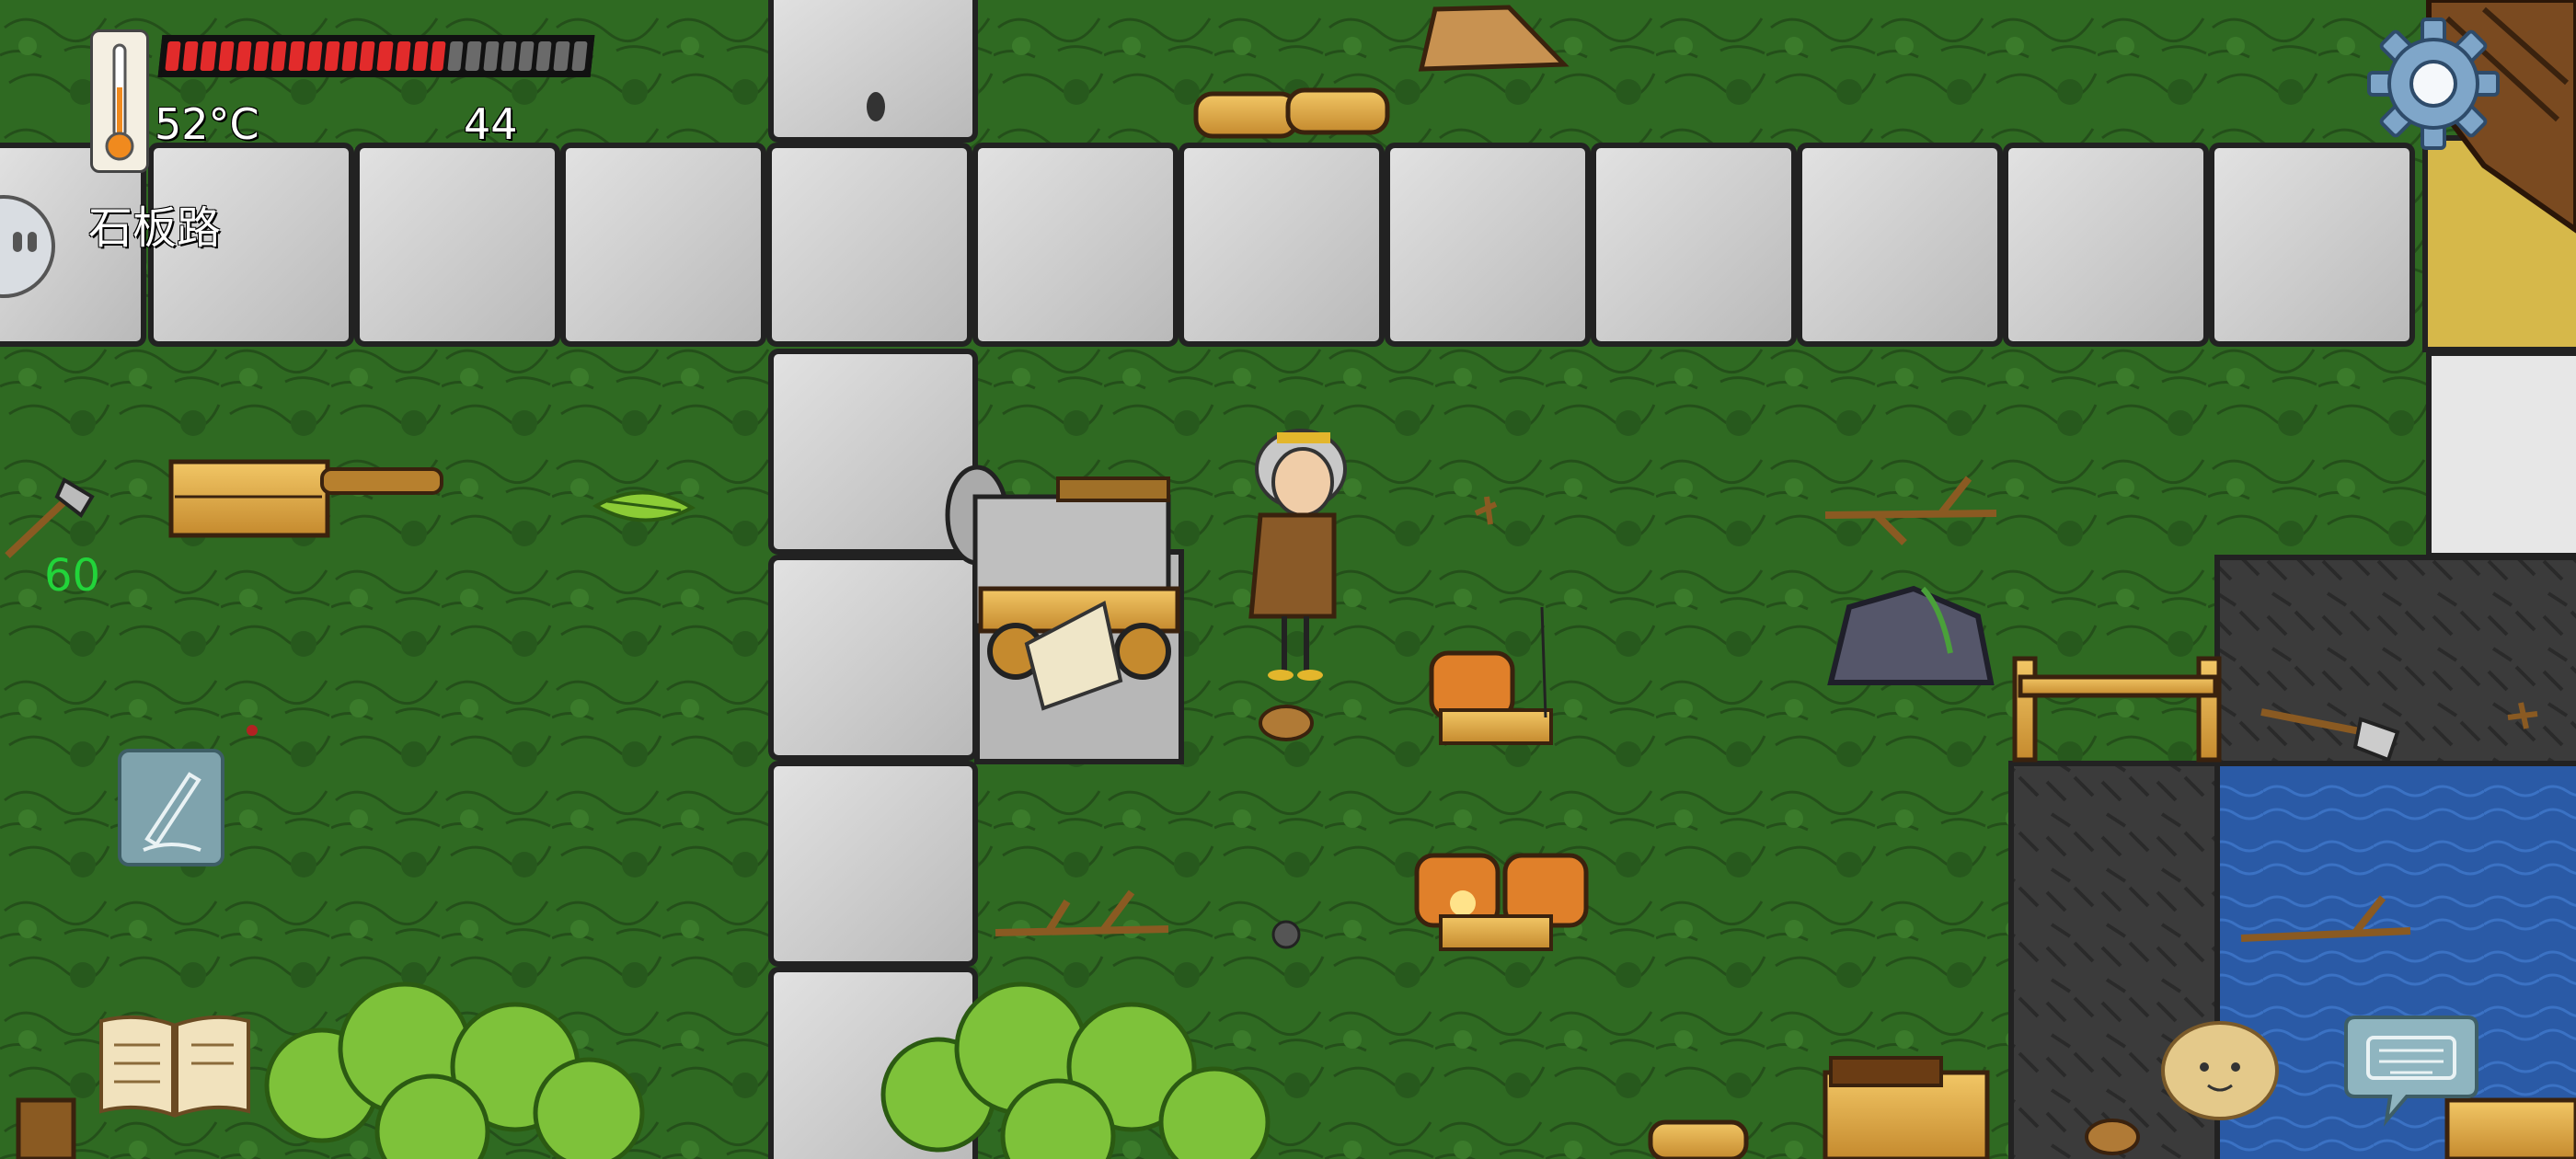 The height and width of the screenshot is (1159, 2576). I want to click on wood-crate, so click(1906, 1107).